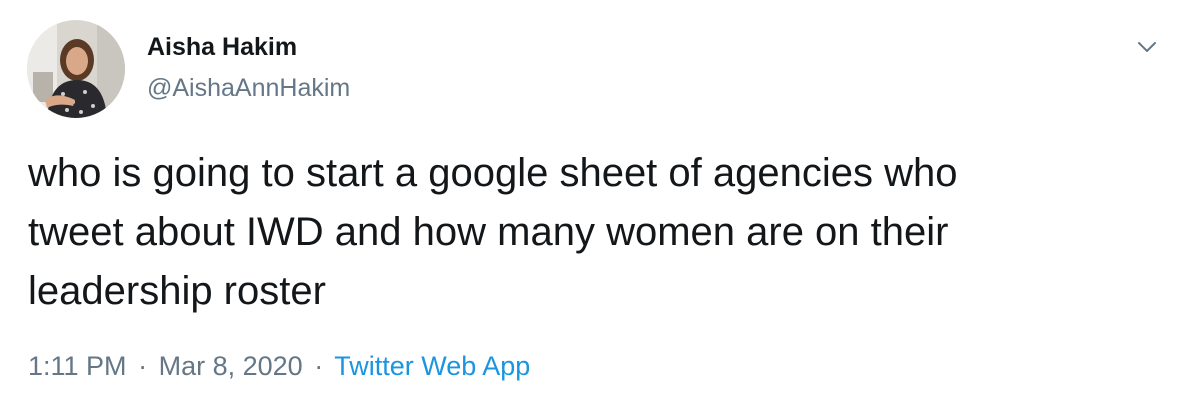 Image resolution: width=1192 pixels, height=406 pixels. Describe the element at coordinates (77, 366) in the screenshot. I see `tweet-time: 1:11 PM` at that location.